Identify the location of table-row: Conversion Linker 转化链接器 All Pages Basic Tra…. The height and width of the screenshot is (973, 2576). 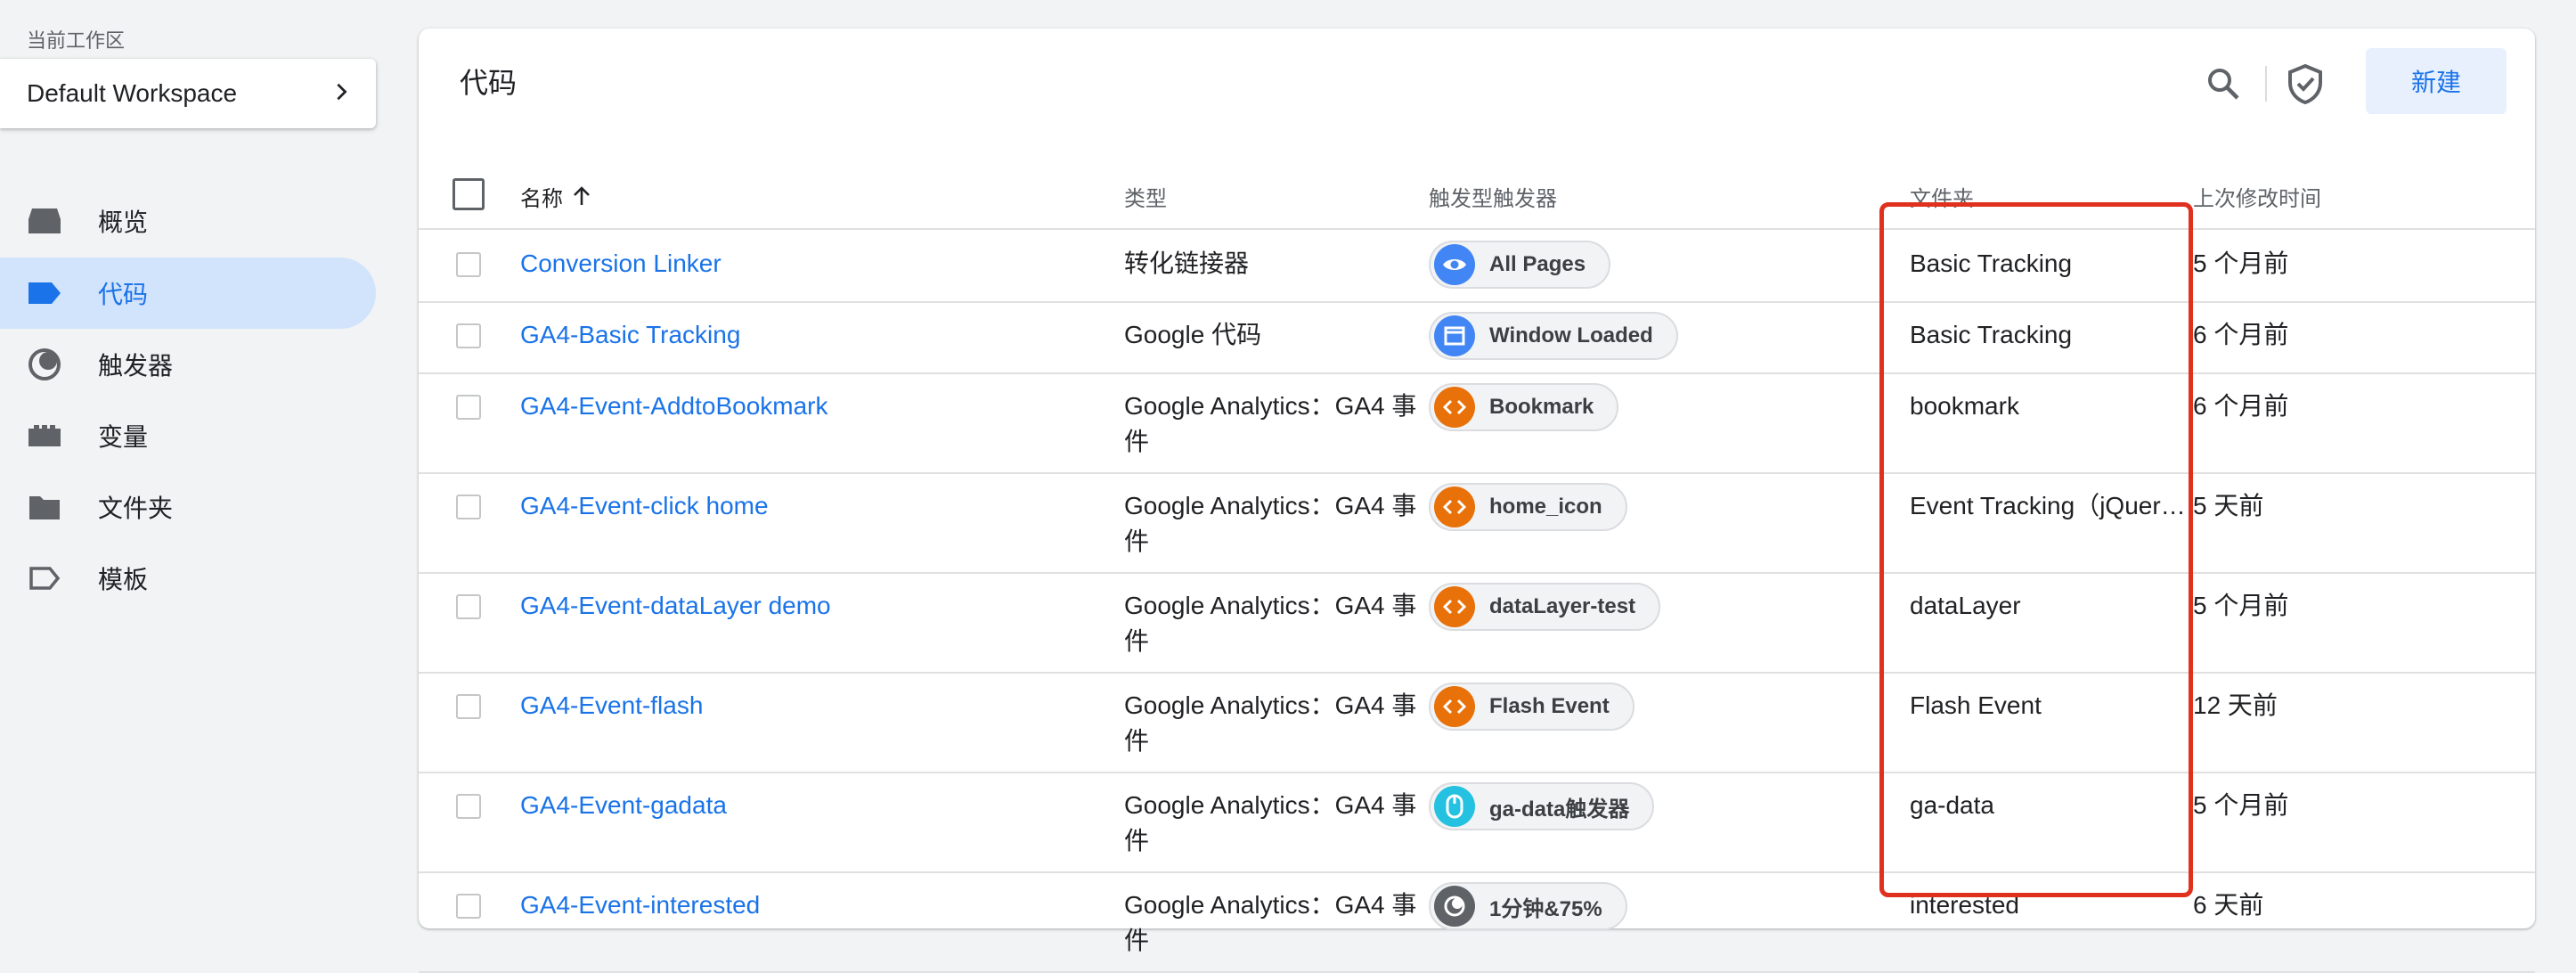
(1477, 266).